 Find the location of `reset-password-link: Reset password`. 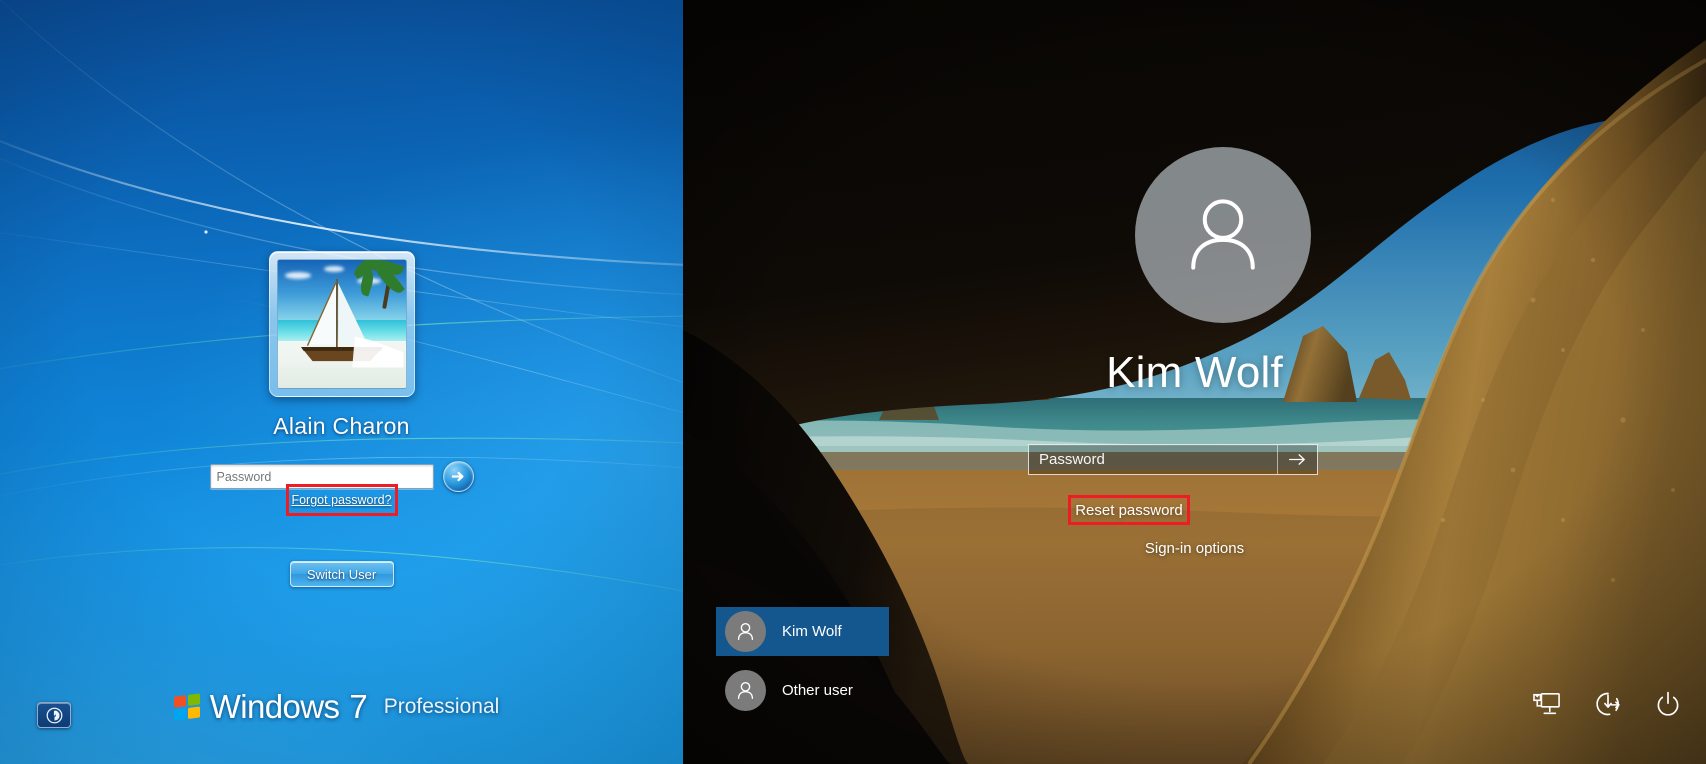

reset-password-link: Reset password is located at coordinates (1129, 510).